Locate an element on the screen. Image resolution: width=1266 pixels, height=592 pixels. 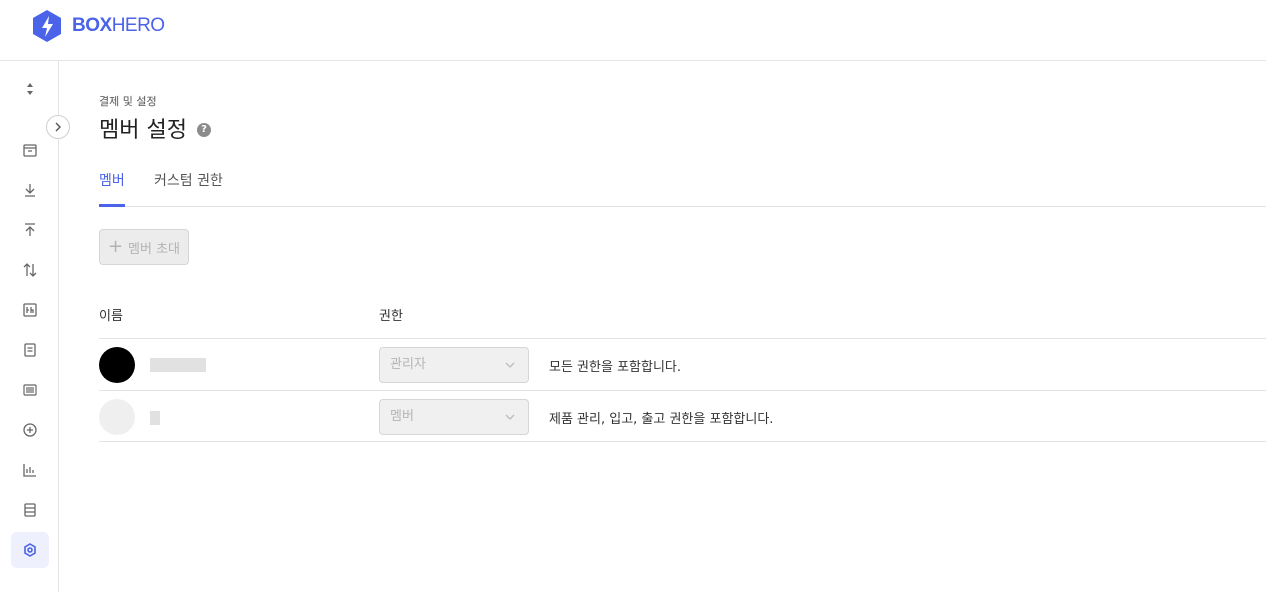
gear-icon is located at coordinates (30, 550).